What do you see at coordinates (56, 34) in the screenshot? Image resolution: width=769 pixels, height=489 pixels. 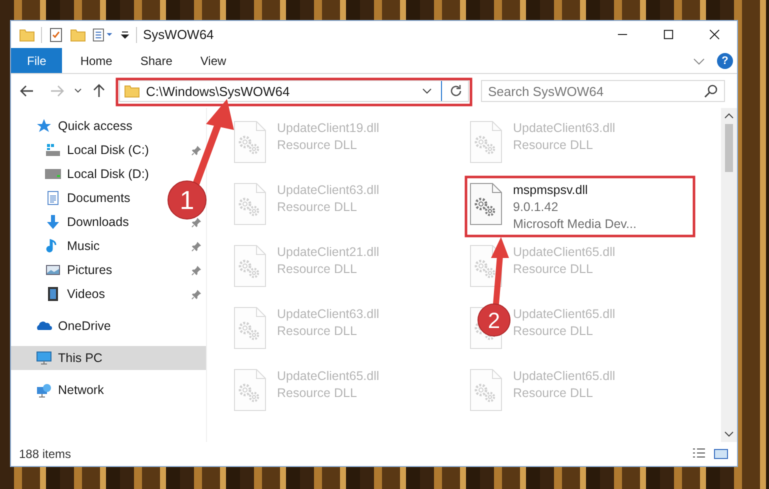 I see `properties-icon` at bounding box center [56, 34].